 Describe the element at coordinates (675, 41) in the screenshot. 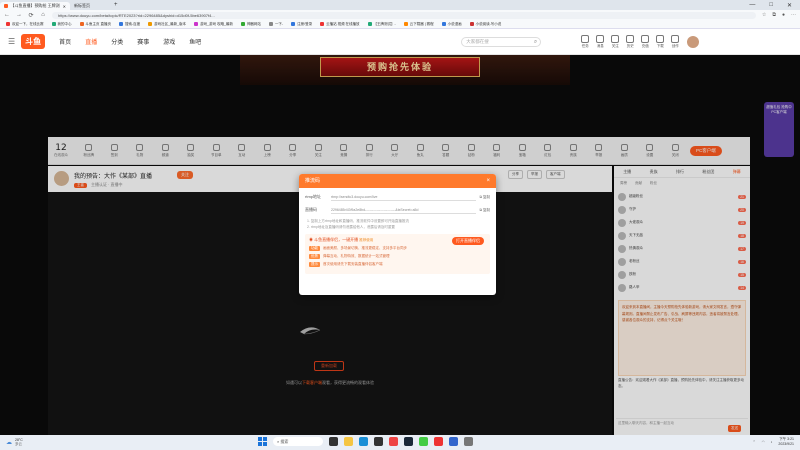

I see `header-pen-button: 创作` at that location.